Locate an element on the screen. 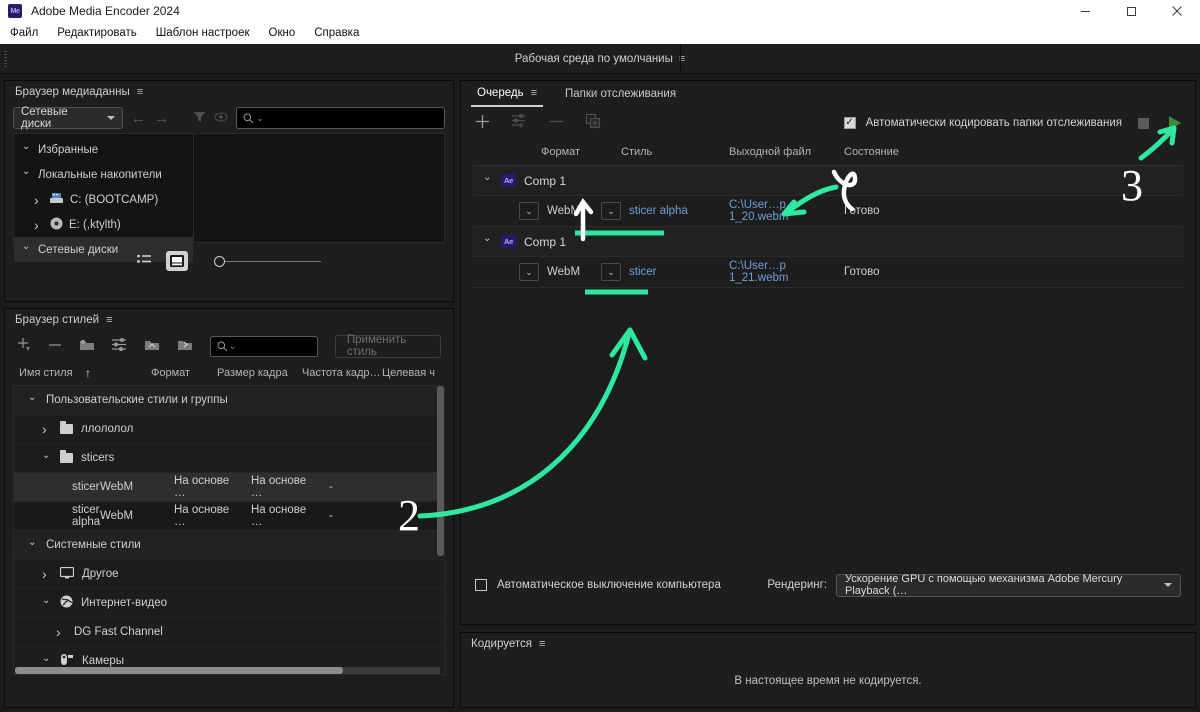 This screenshot has height=712, width=1200. menu-file: Файл is located at coordinates (24, 33).